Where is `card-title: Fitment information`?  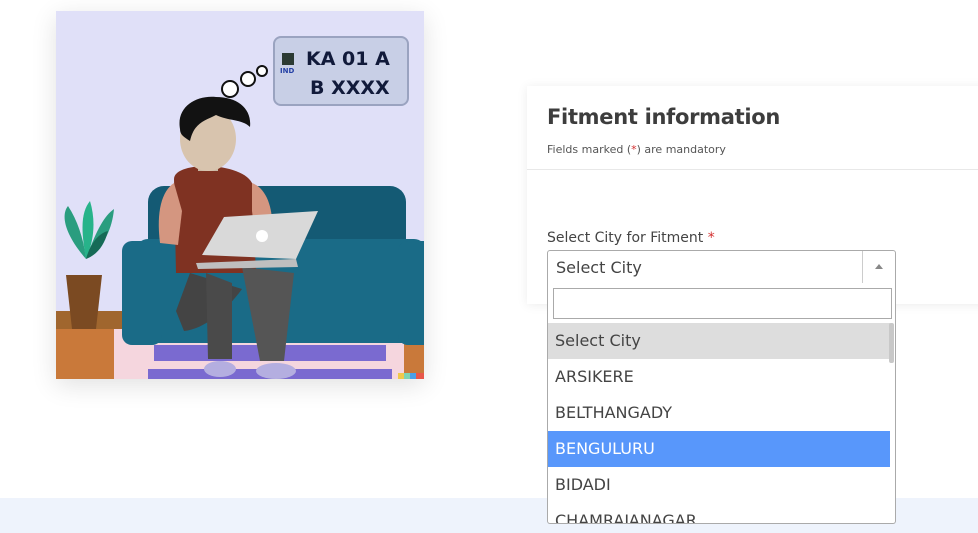
card-title: Fitment information is located at coordinates (664, 117).